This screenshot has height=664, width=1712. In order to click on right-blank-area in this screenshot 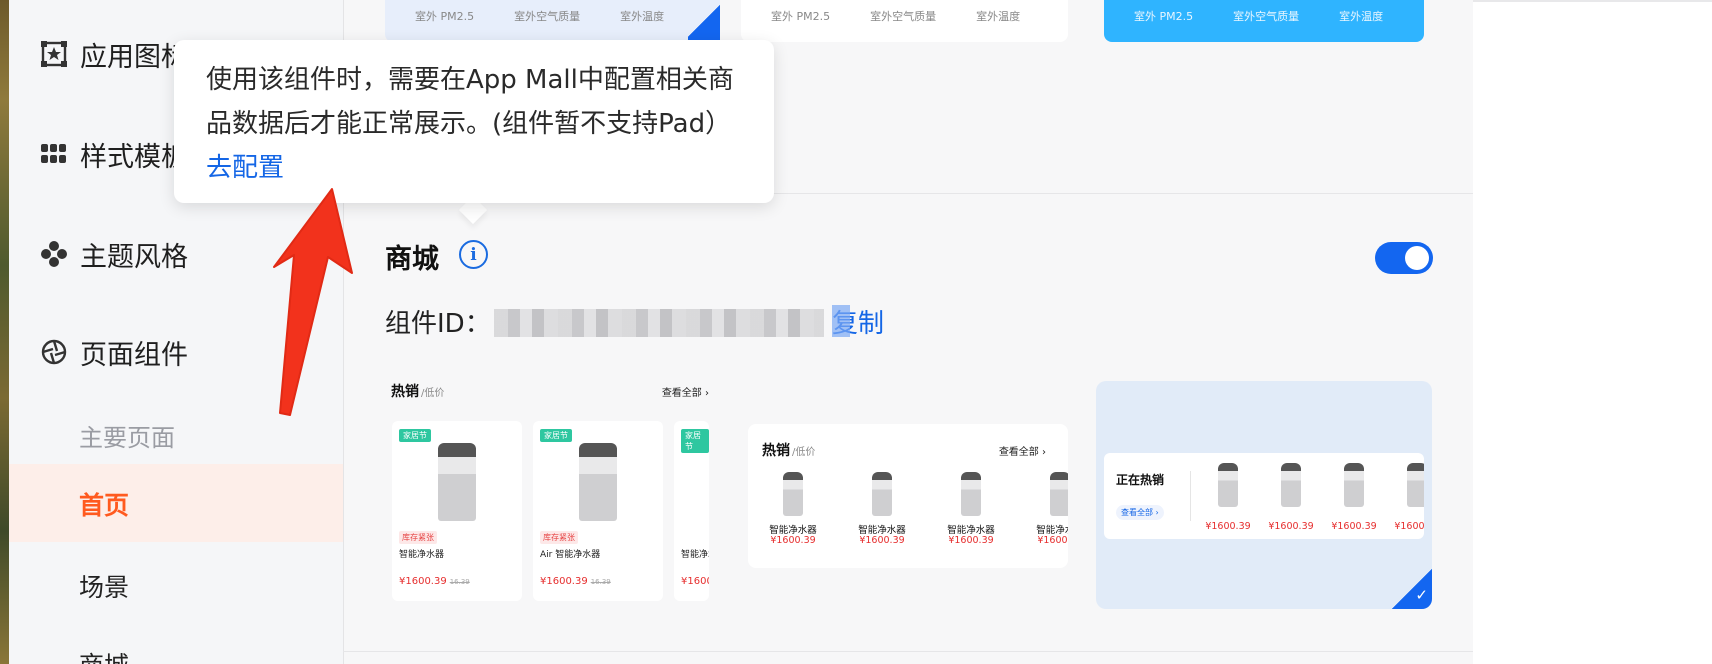, I will do `click(1592, 332)`.